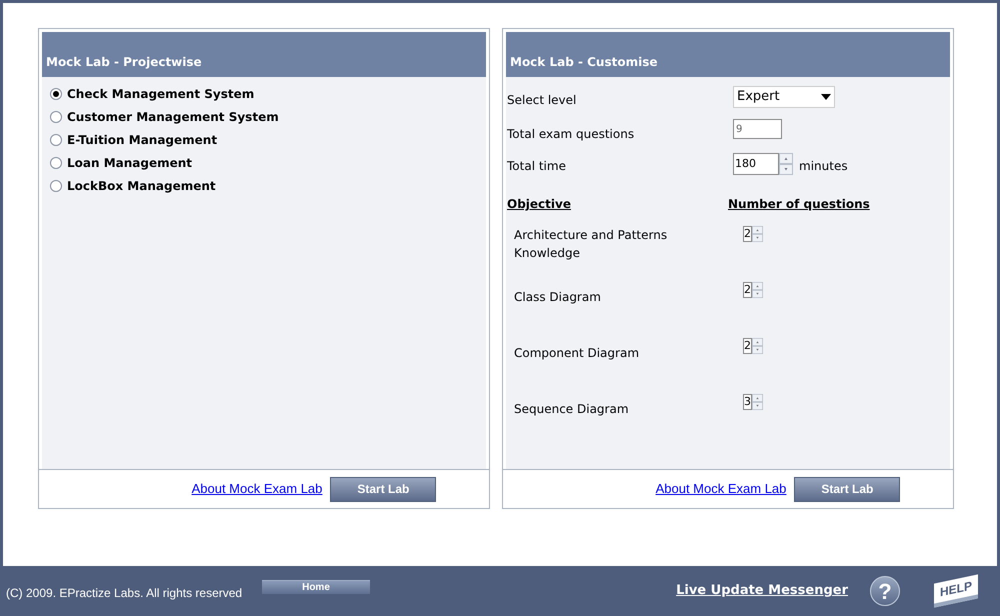 This screenshot has width=1000, height=616. What do you see at coordinates (124, 62) in the screenshot?
I see `panel-title: Mock Lab - Projectwise` at bounding box center [124, 62].